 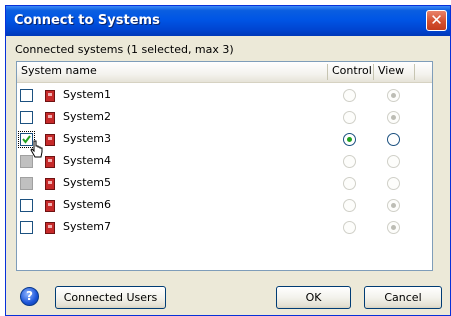 I want to click on title-bar: Connect to Systems ✕, so click(x=228, y=21).